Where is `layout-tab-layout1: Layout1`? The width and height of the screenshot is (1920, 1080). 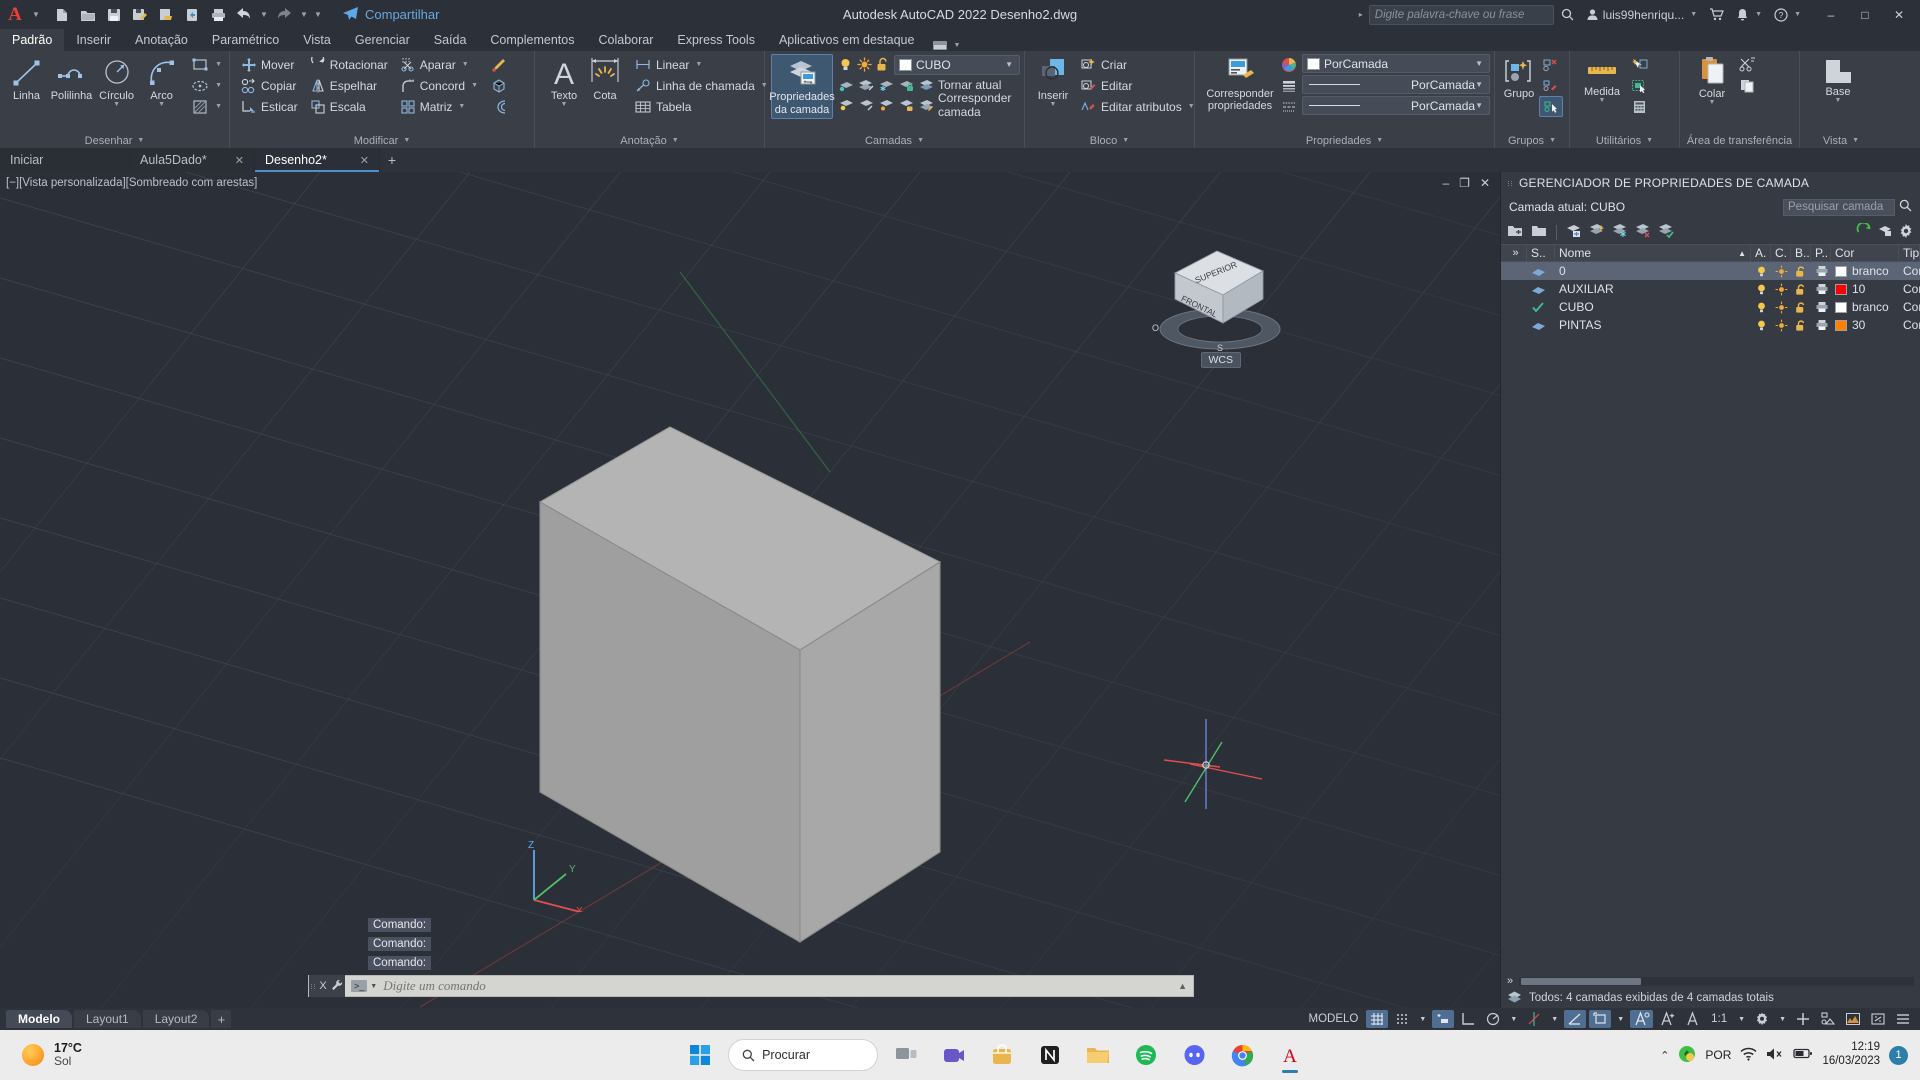
layout-tab-layout1: Layout1 is located at coordinates (107, 1019).